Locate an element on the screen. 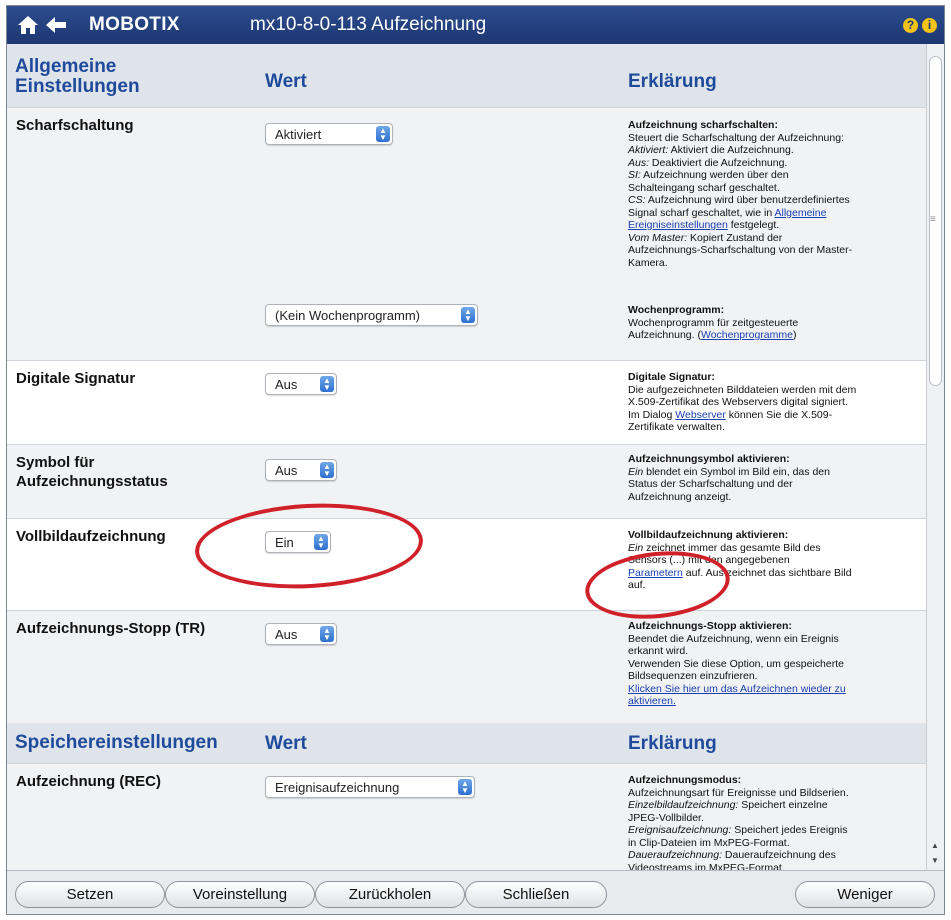 The height and width of the screenshot is (920, 951). home-icon is located at coordinates (28, 25).